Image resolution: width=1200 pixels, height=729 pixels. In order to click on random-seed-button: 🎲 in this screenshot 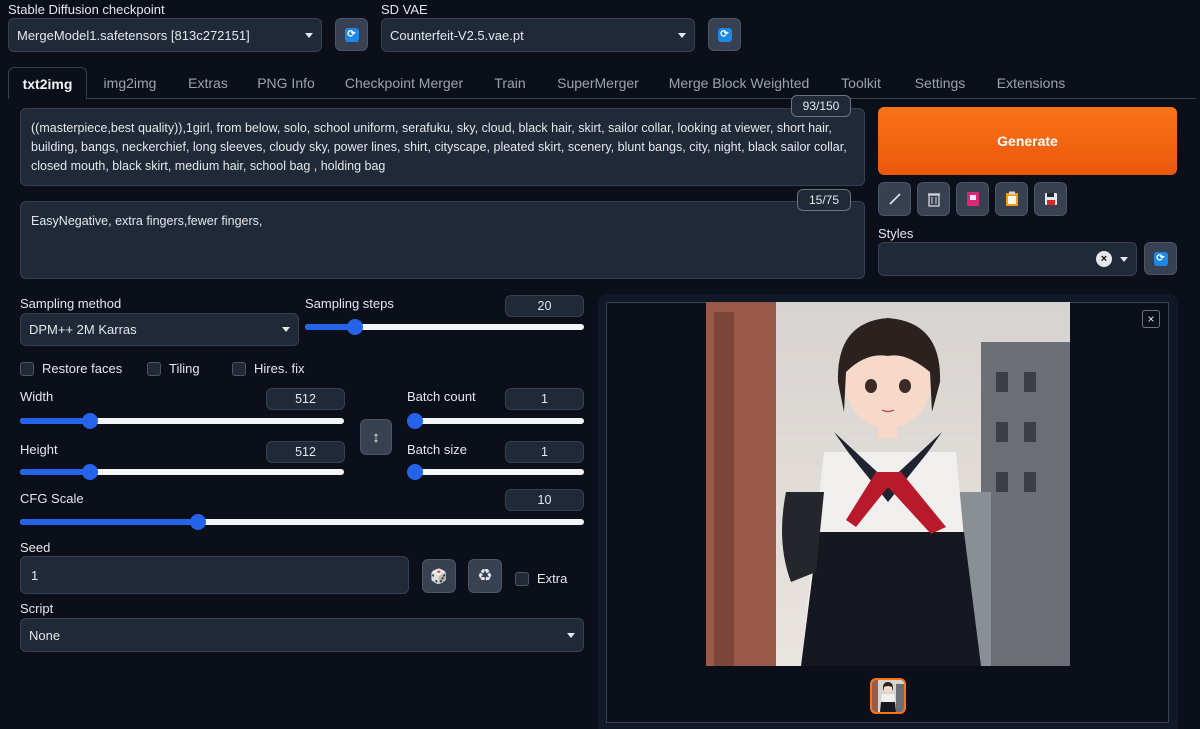, I will do `click(439, 576)`.